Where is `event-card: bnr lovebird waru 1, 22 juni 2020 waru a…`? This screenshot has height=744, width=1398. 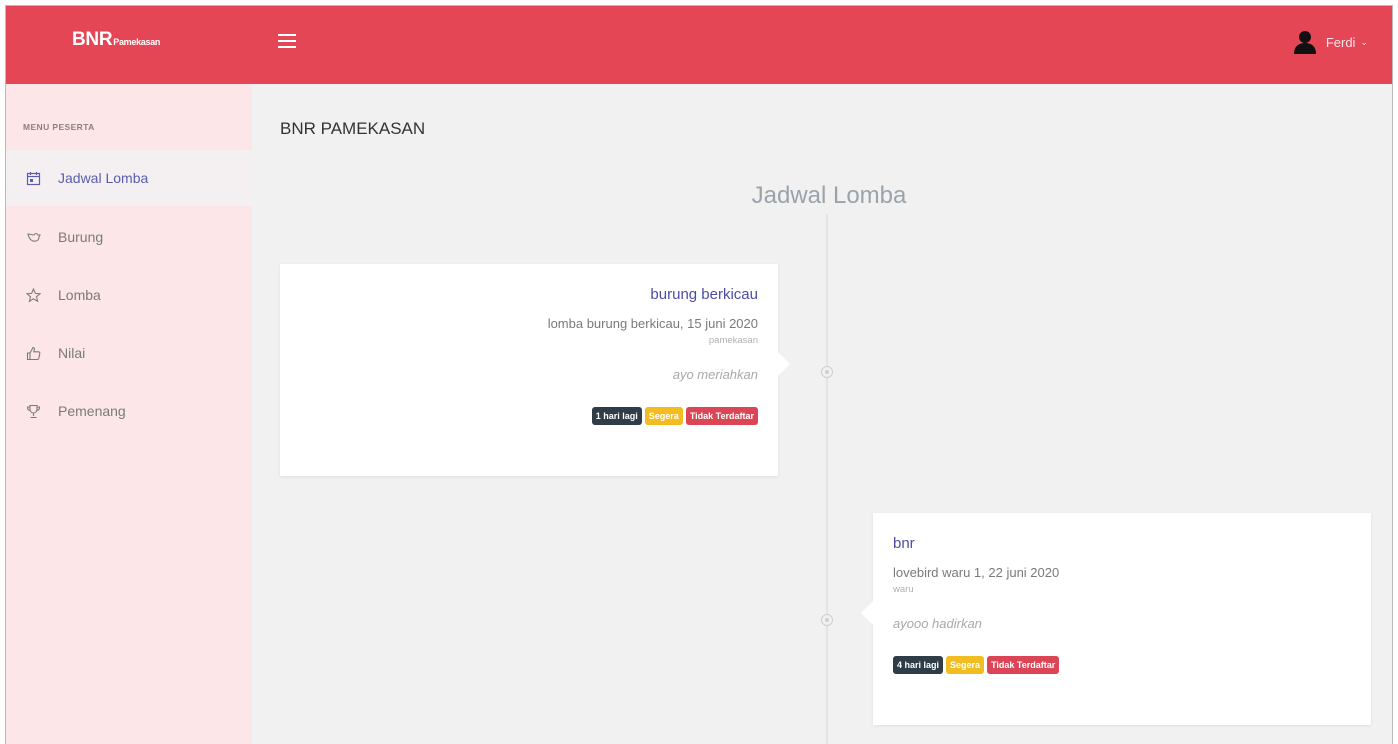
event-card: bnr lovebird waru 1, 22 juni 2020 waru a… is located at coordinates (1116, 619).